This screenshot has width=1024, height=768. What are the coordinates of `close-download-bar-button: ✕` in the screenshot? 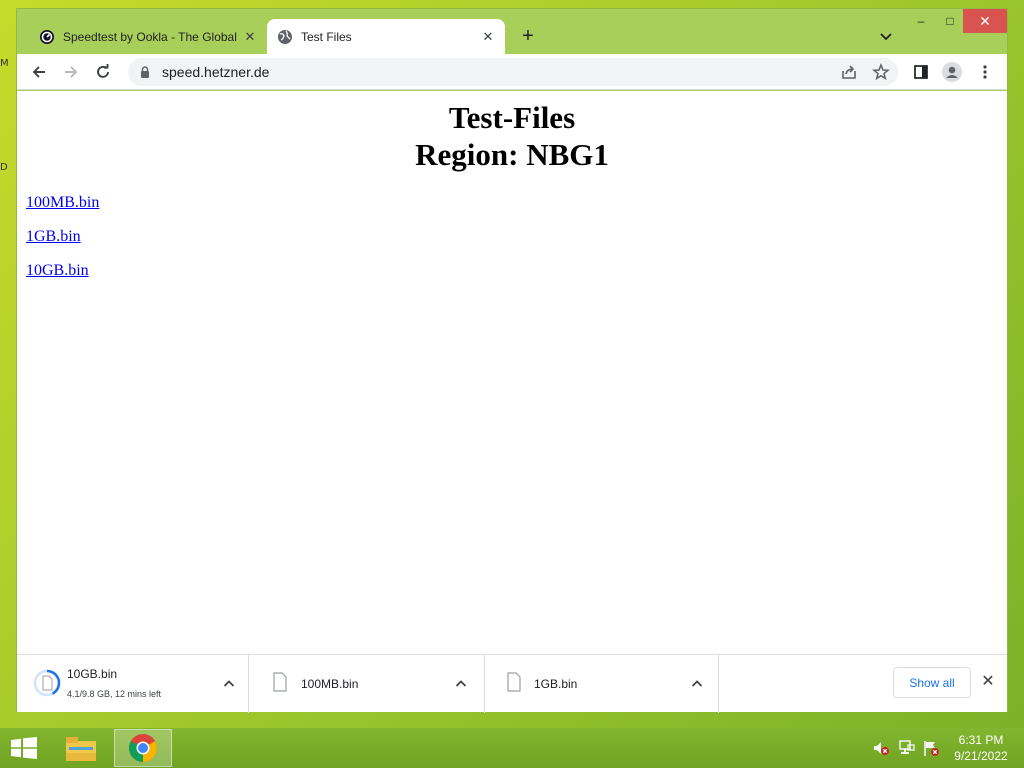 It's located at (988, 681).